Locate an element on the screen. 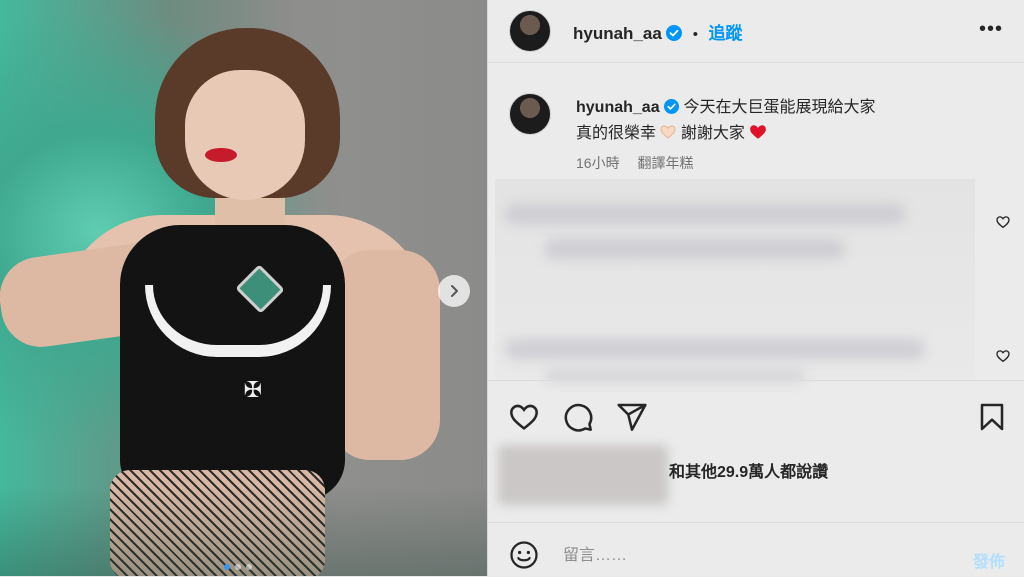  translate-link: 翻譯年糕 is located at coordinates (665, 163).